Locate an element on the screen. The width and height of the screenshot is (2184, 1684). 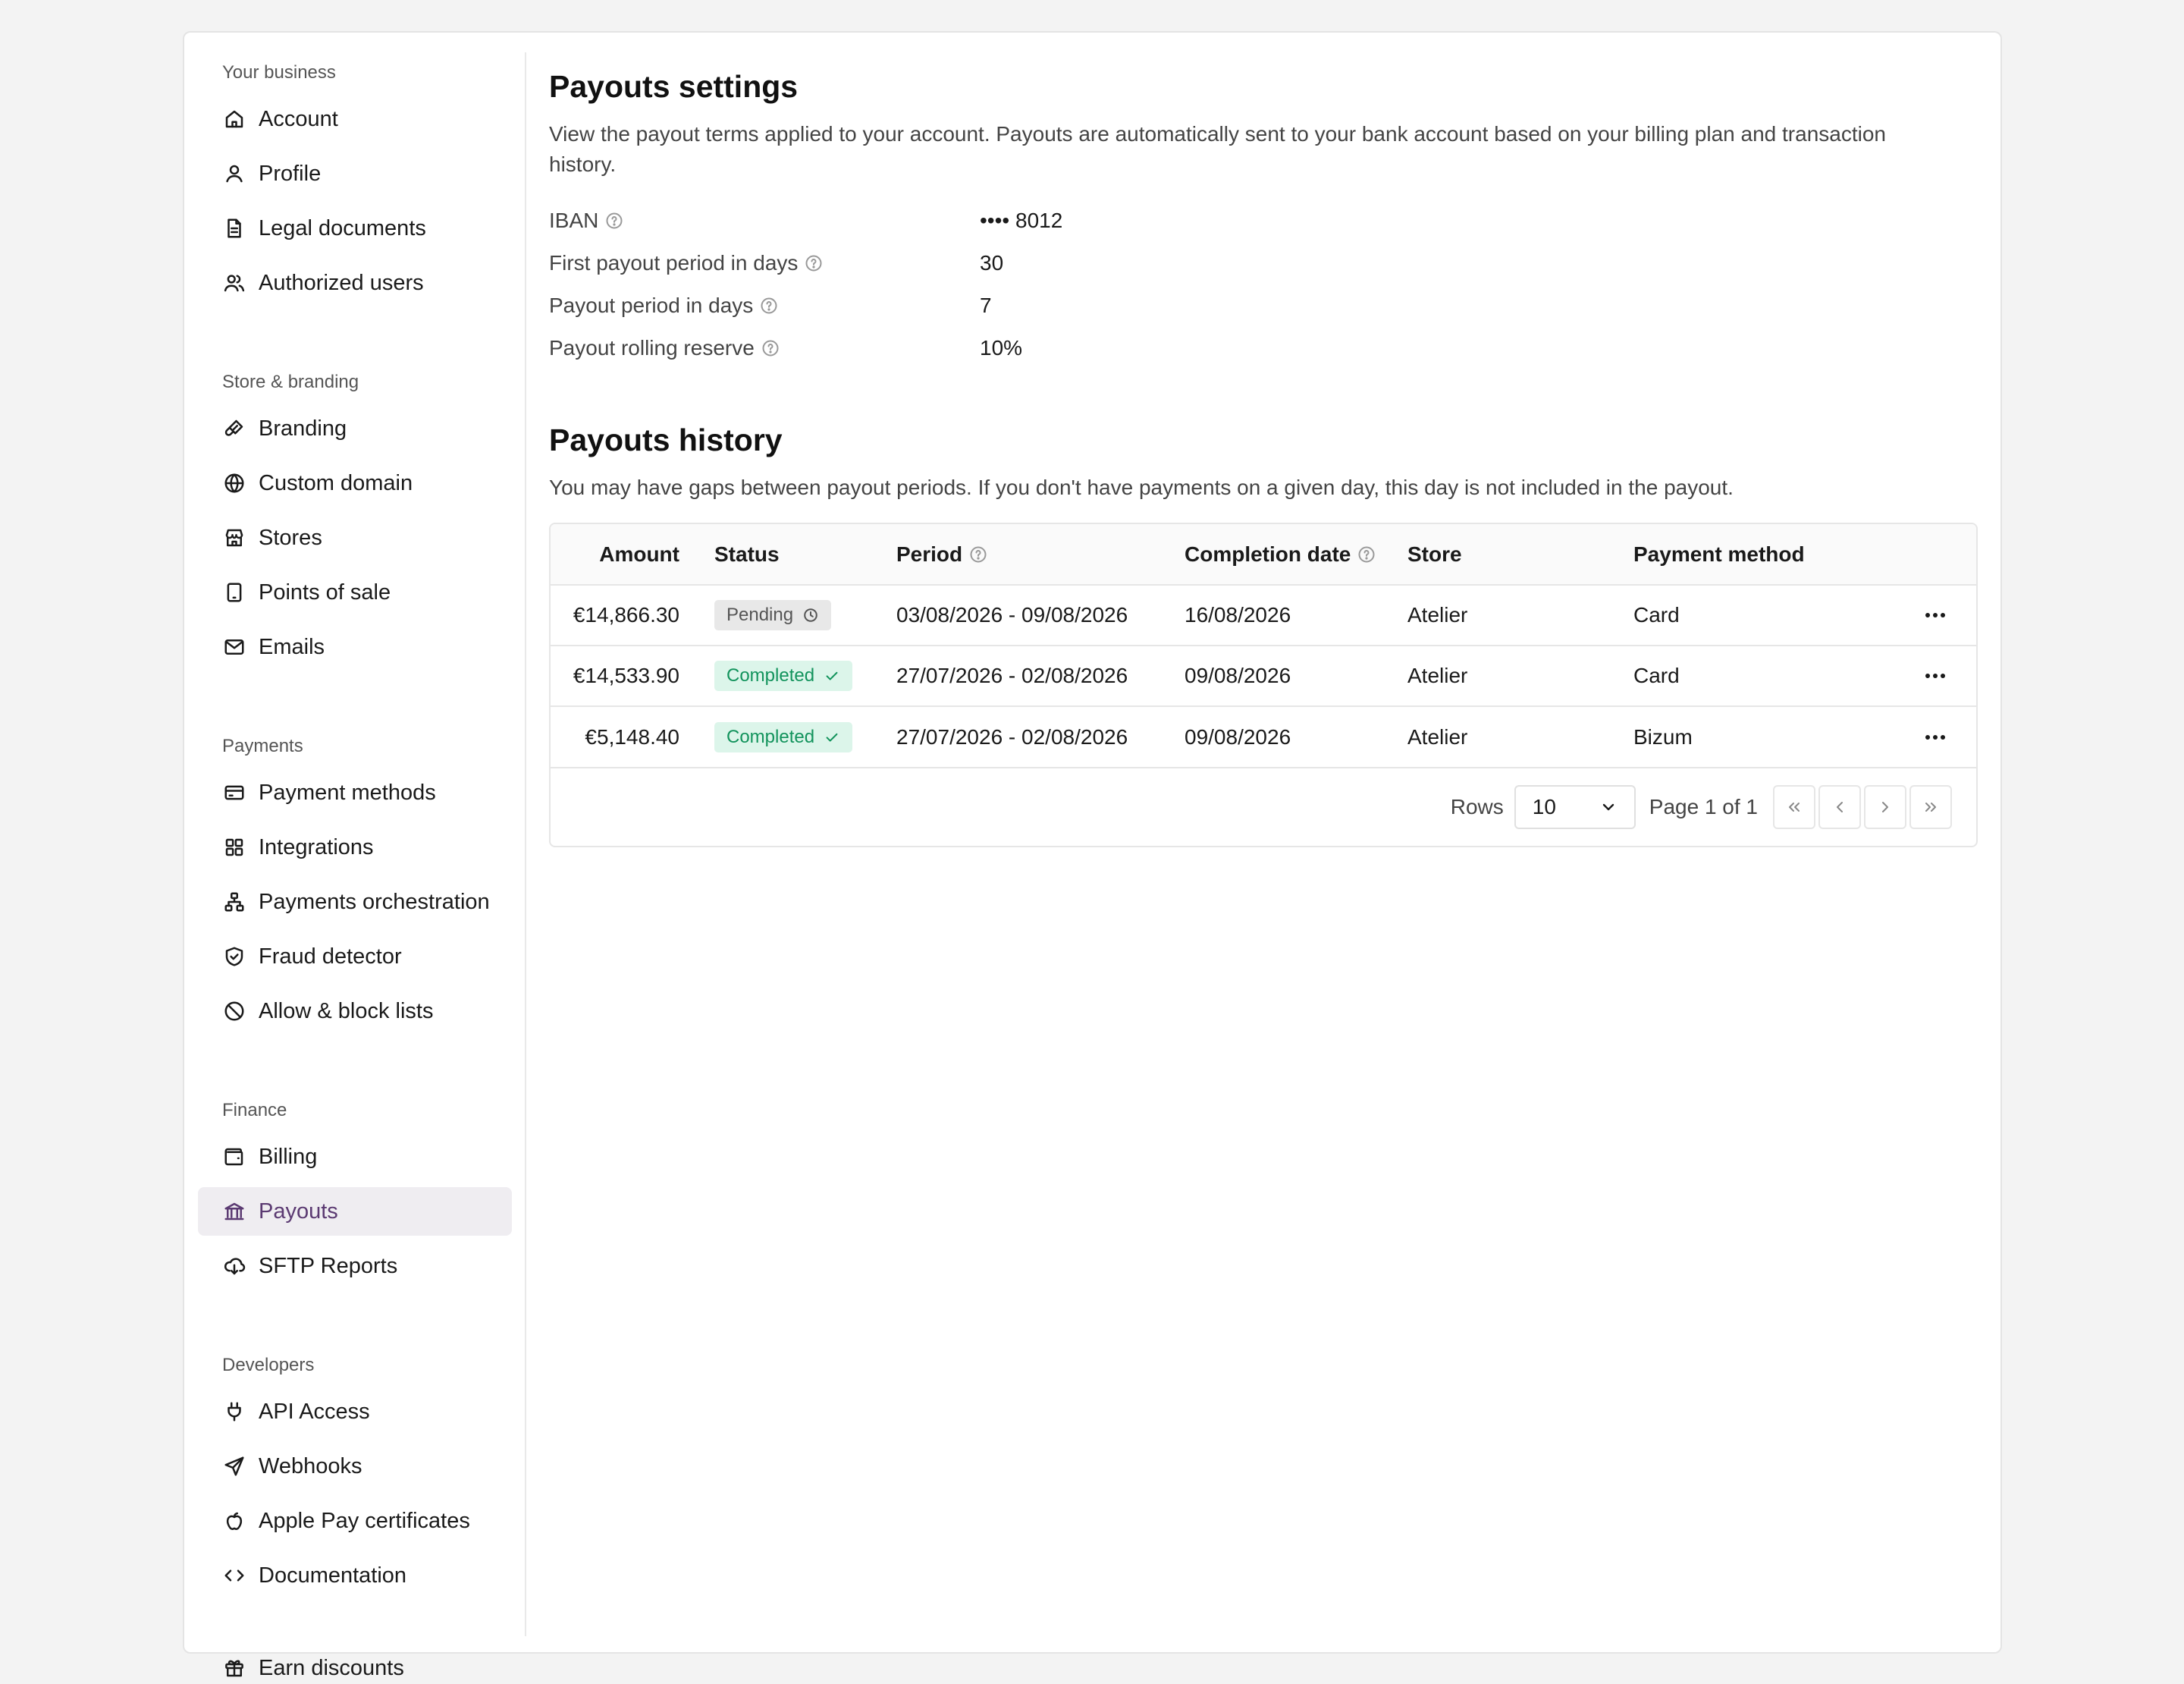
pagination: Rows 10 Page 1 of 1 is located at coordinates (1263, 806).